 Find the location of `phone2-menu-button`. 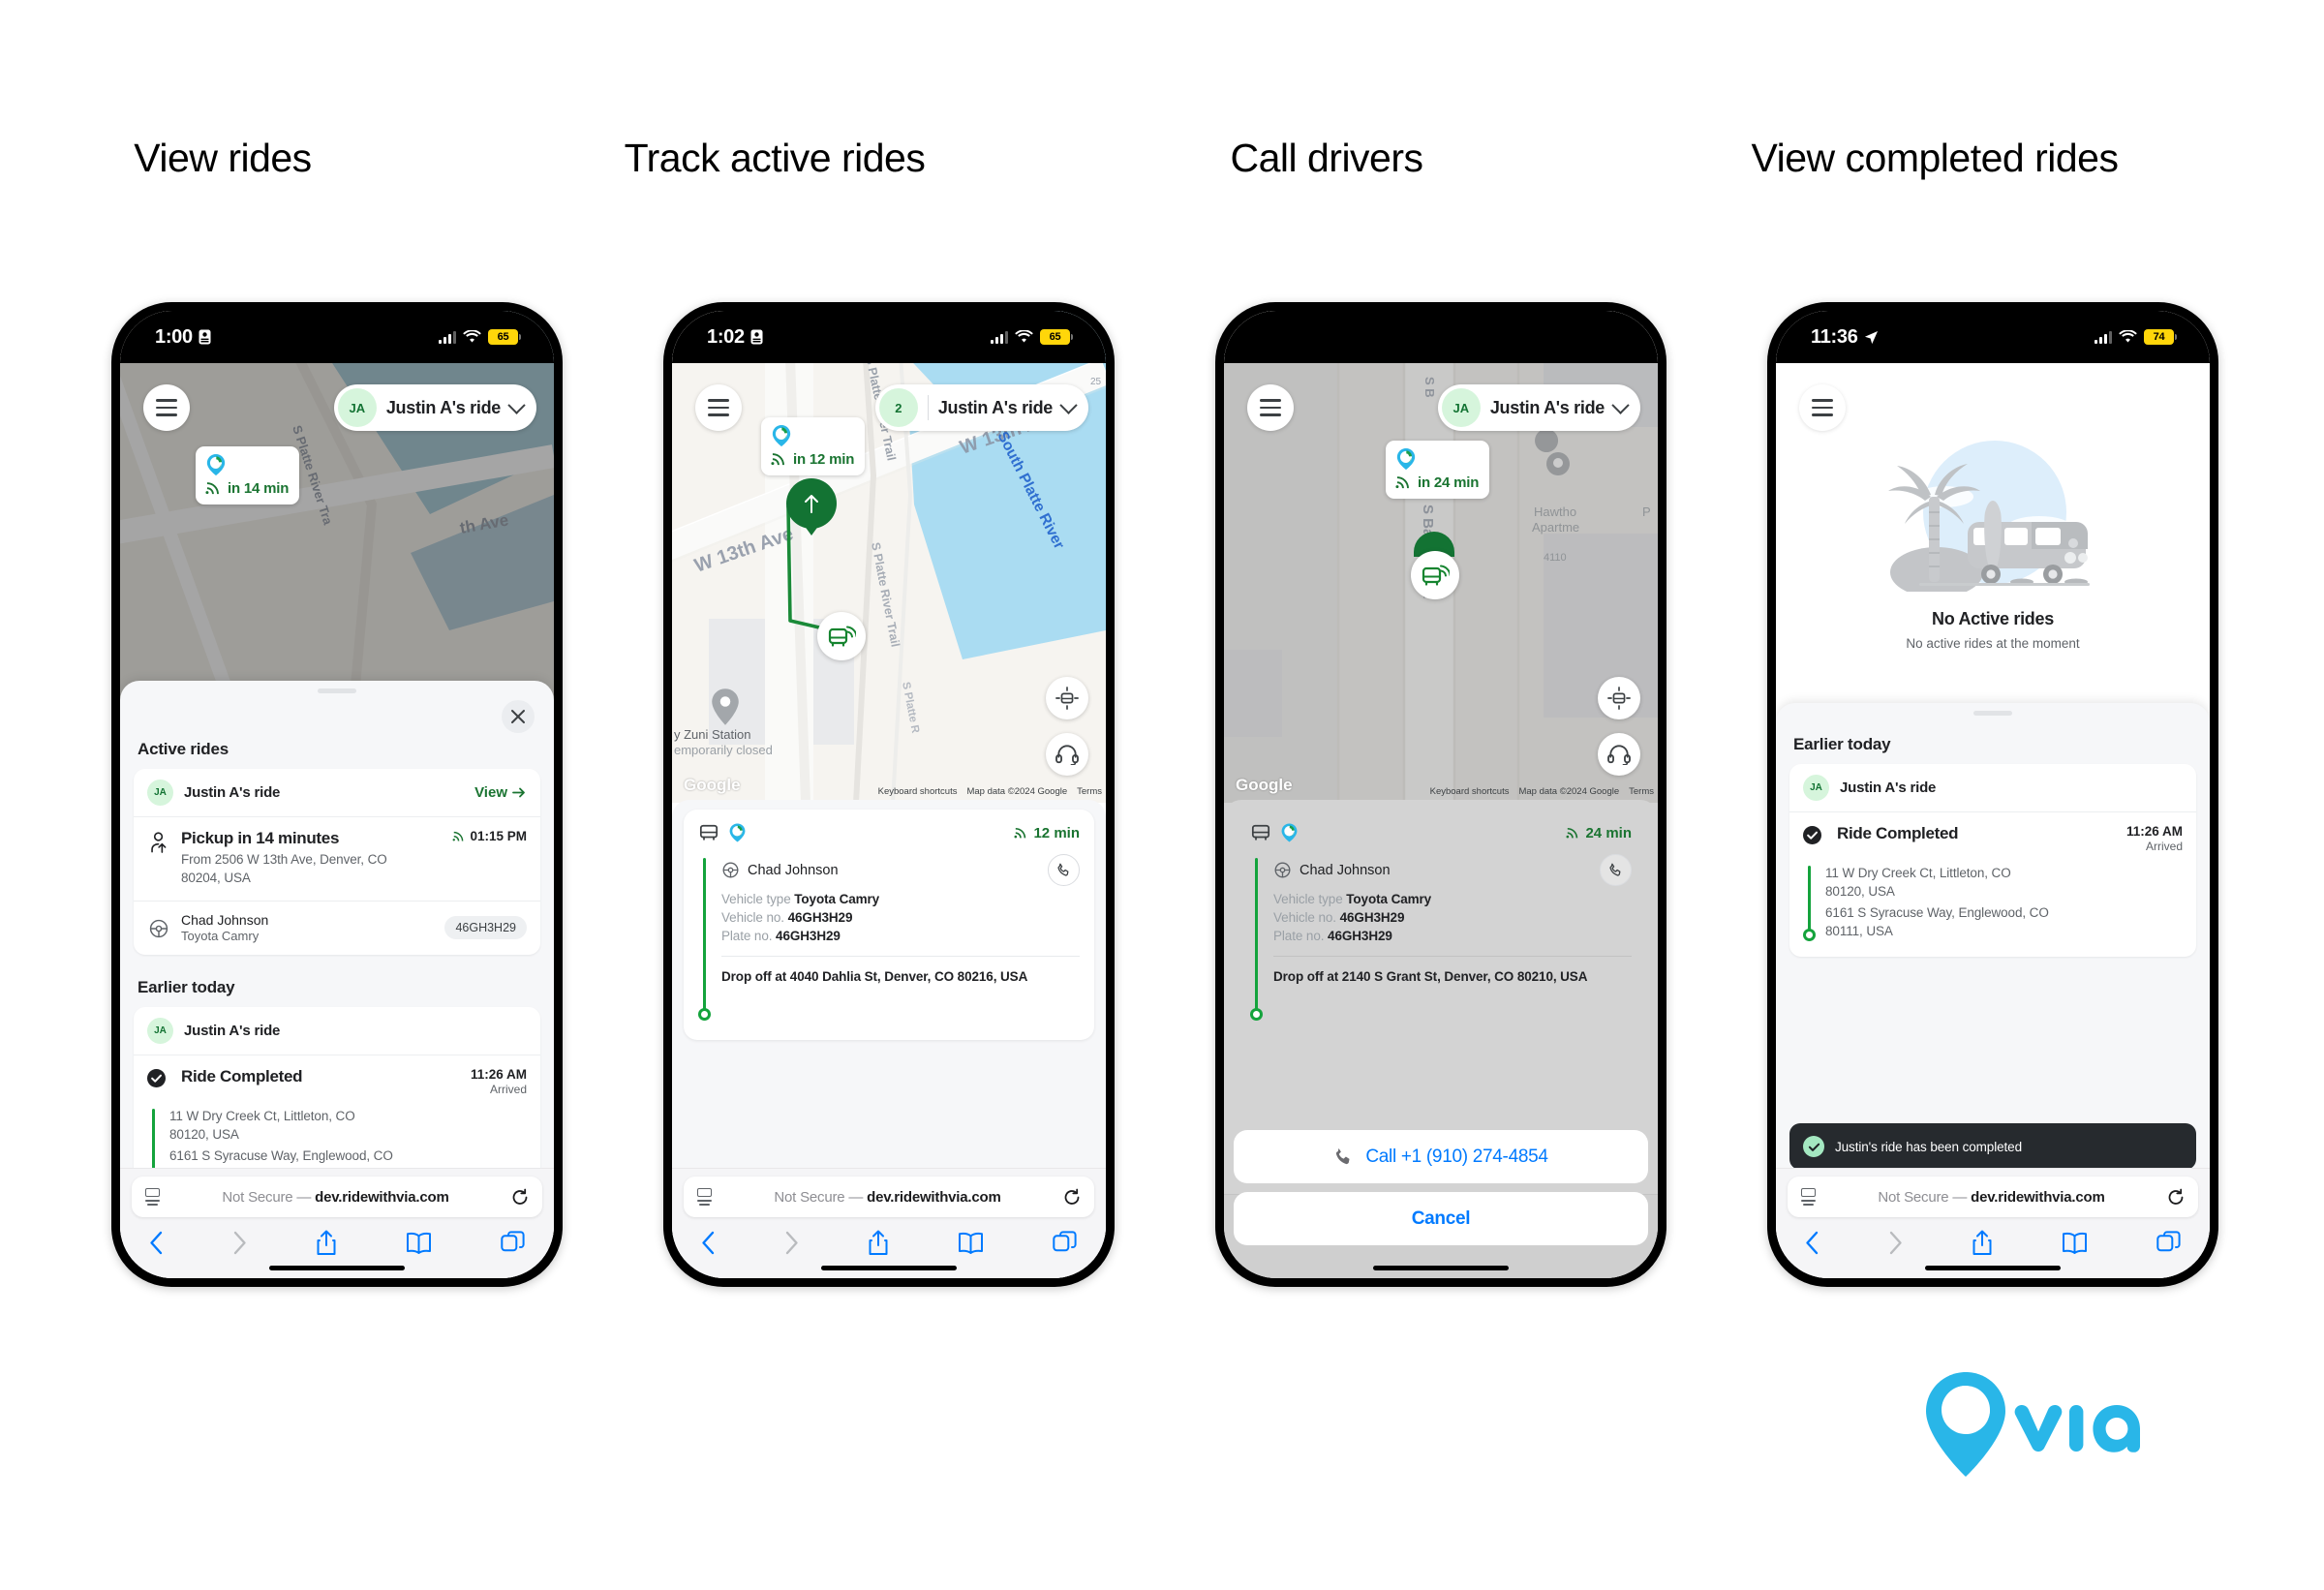

phone2-menu-button is located at coordinates (719, 407).